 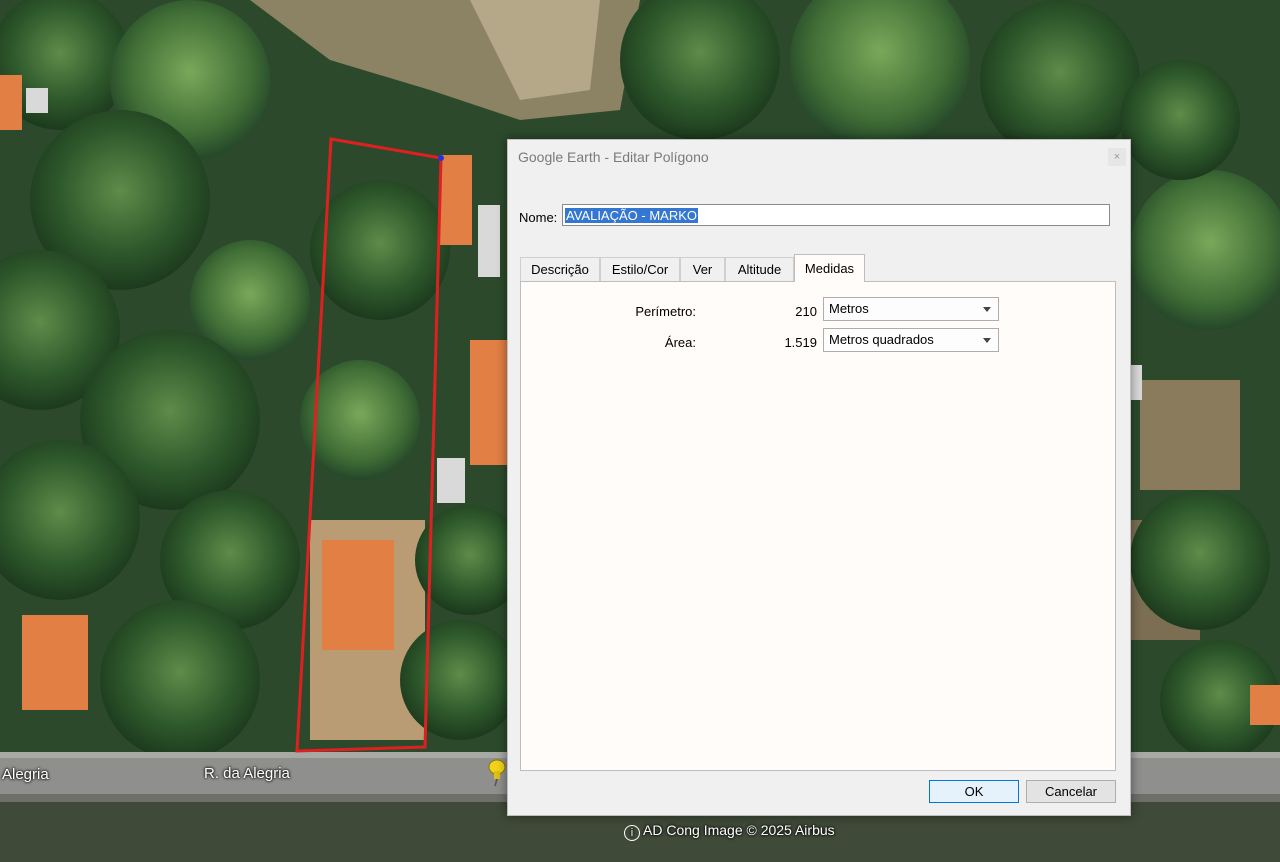 I want to click on tab-ver: Ver, so click(x=702, y=269).